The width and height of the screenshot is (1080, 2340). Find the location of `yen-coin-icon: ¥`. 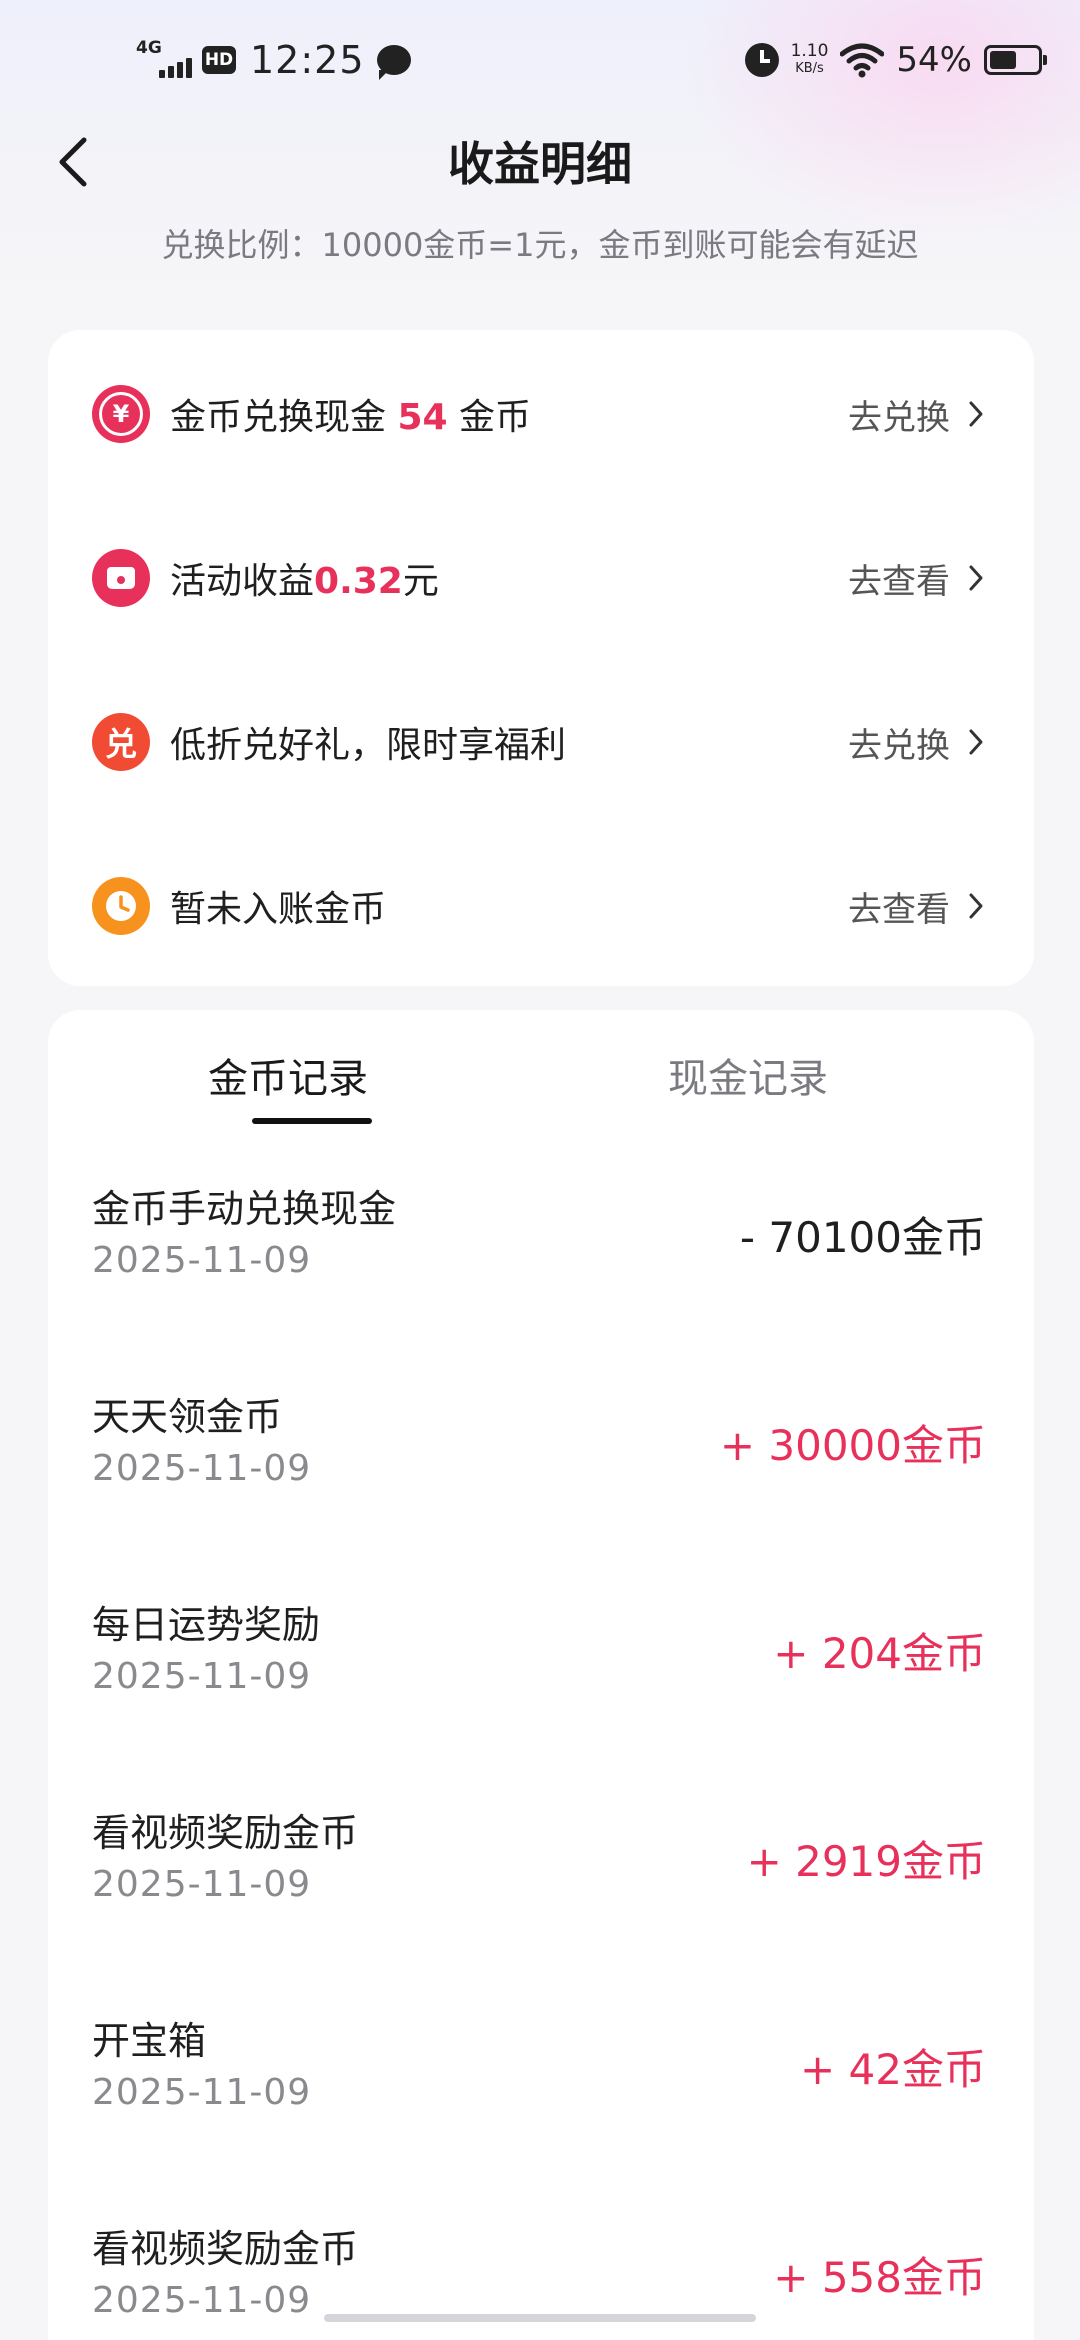

yen-coin-icon: ¥ is located at coordinates (121, 414).